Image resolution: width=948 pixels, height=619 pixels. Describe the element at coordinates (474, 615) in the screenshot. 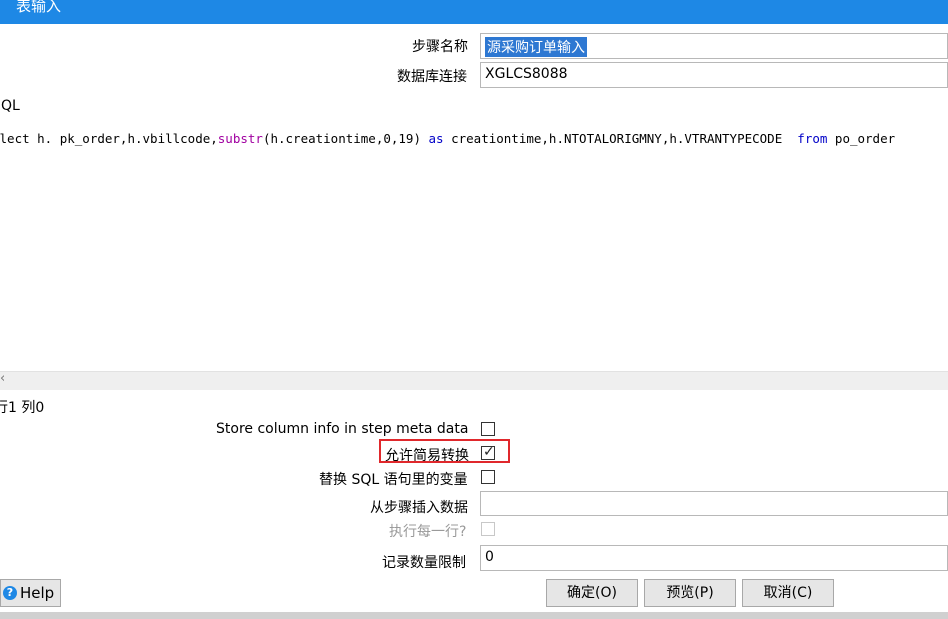

I see `bottom-toolbar-edge` at that location.